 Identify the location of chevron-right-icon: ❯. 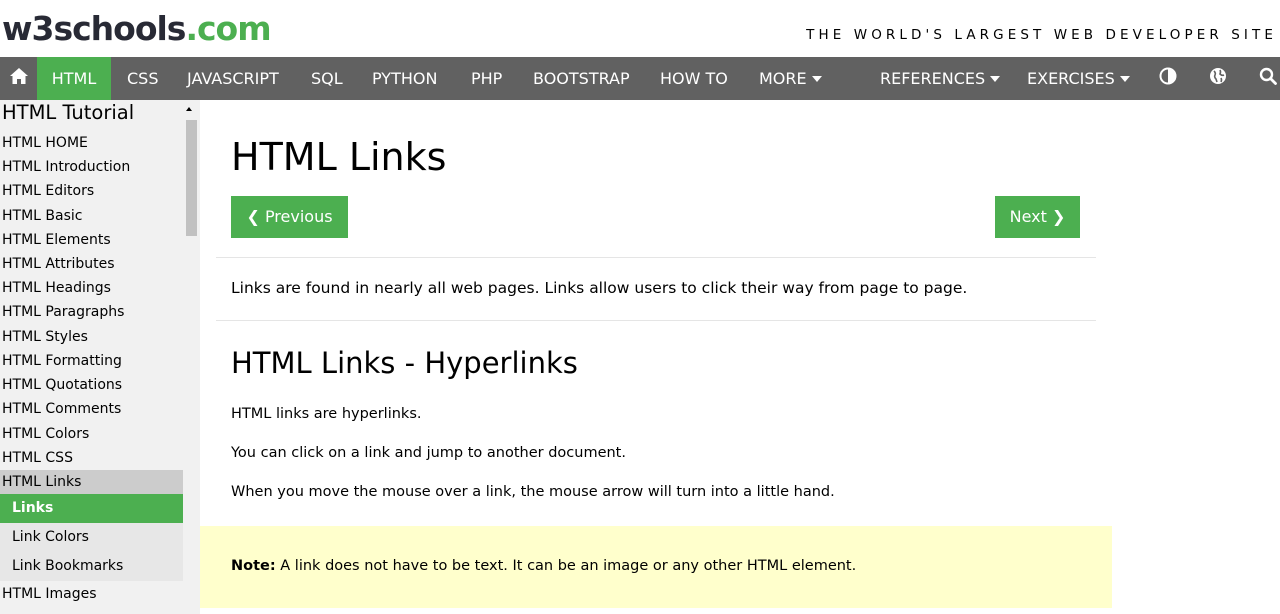
(1058, 216).